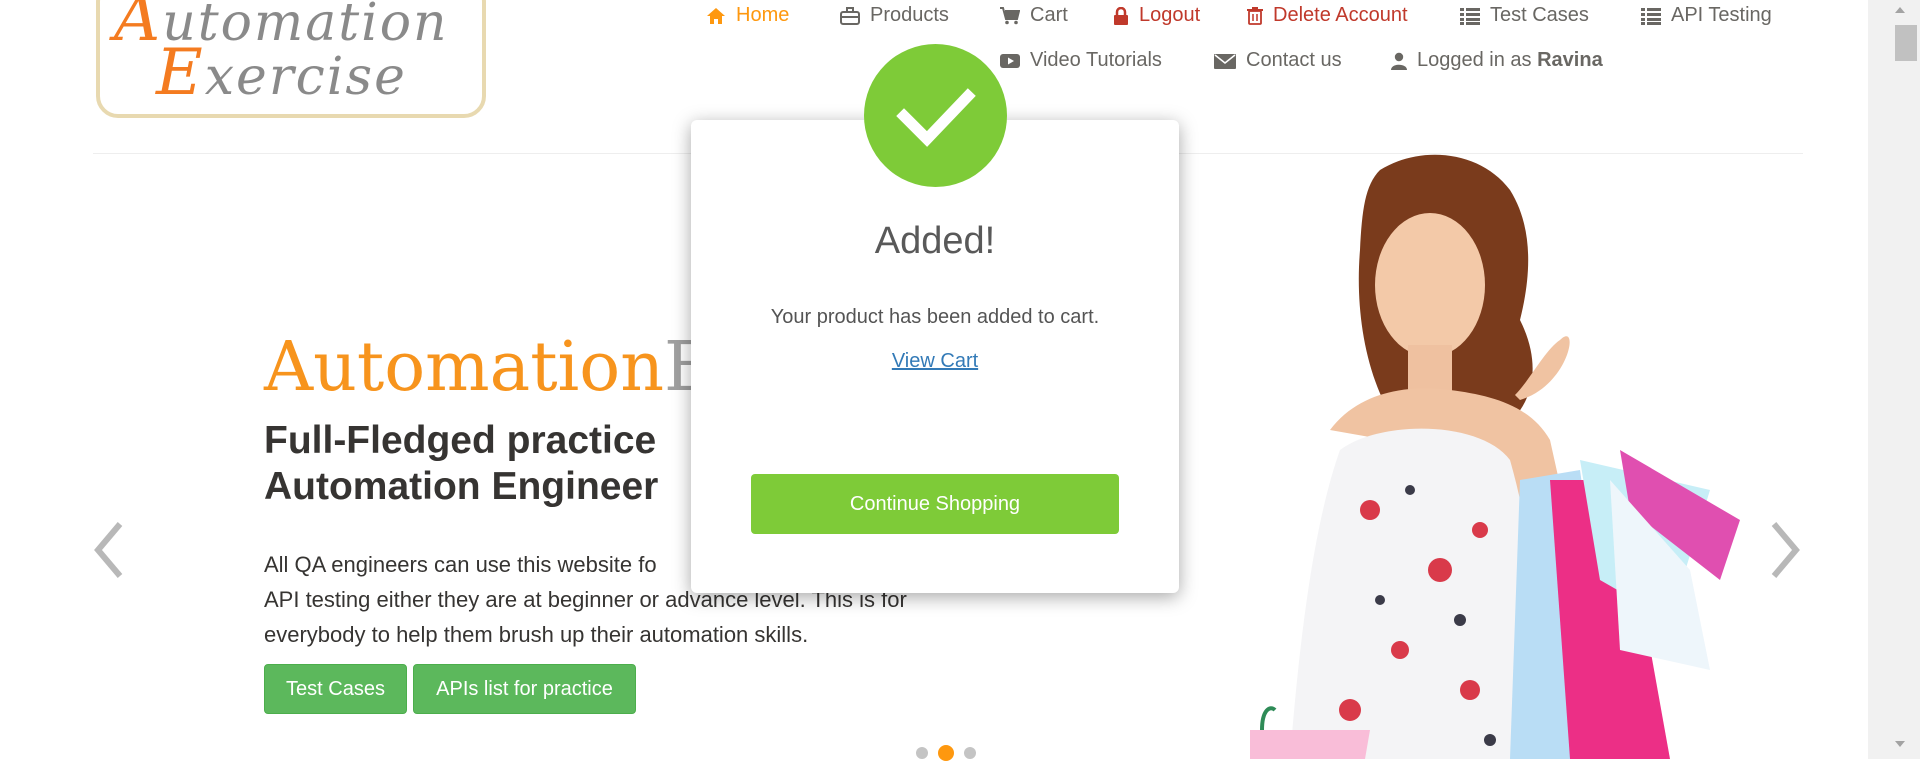  Describe the element at coordinates (747, 15) in the screenshot. I see `nav-home: Home` at that location.